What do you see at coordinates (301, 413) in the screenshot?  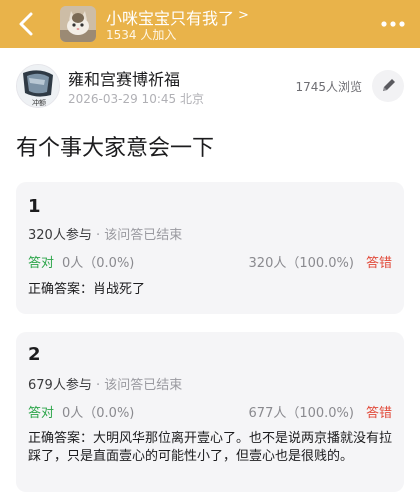 I see `wrong-stat: 677人（100.0%)` at bounding box center [301, 413].